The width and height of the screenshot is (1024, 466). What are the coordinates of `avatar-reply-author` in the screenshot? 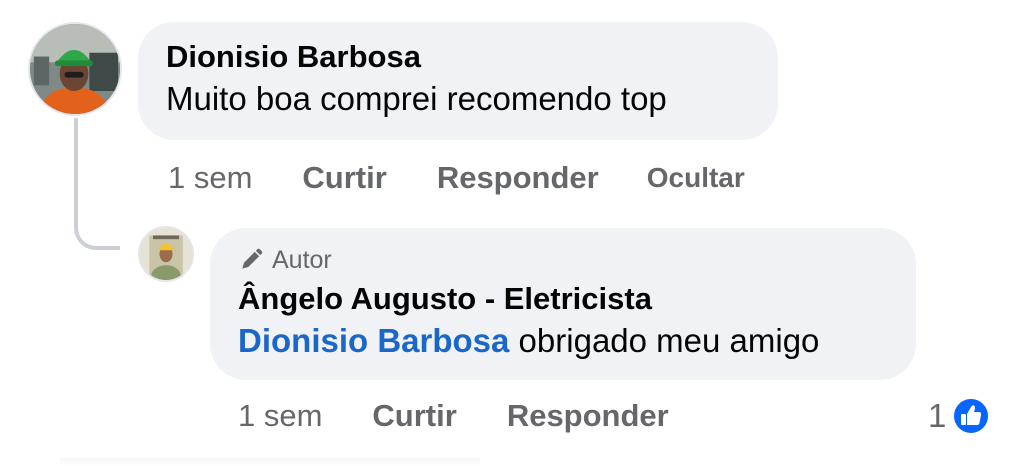 It's located at (166, 254).